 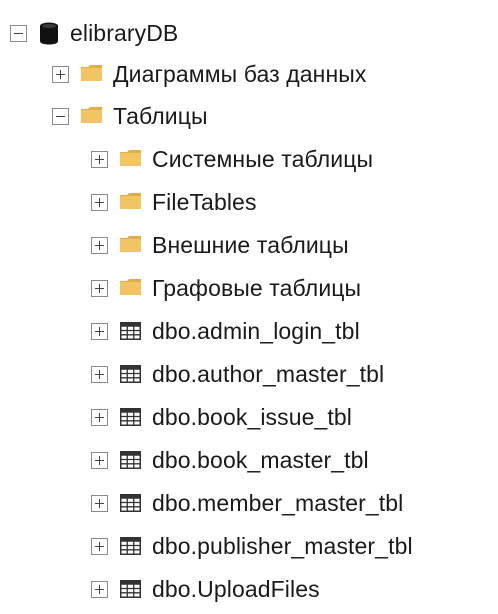 What do you see at coordinates (256, 331) in the screenshot?
I see `tree-node-label: dbo.admin_login_tbl` at bounding box center [256, 331].